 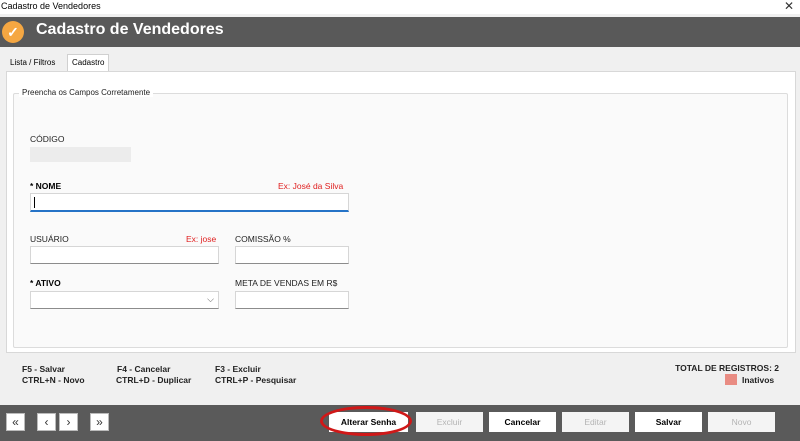 I want to click on meta-label: META DE VENDAS EM R$, so click(x=286, y=283).